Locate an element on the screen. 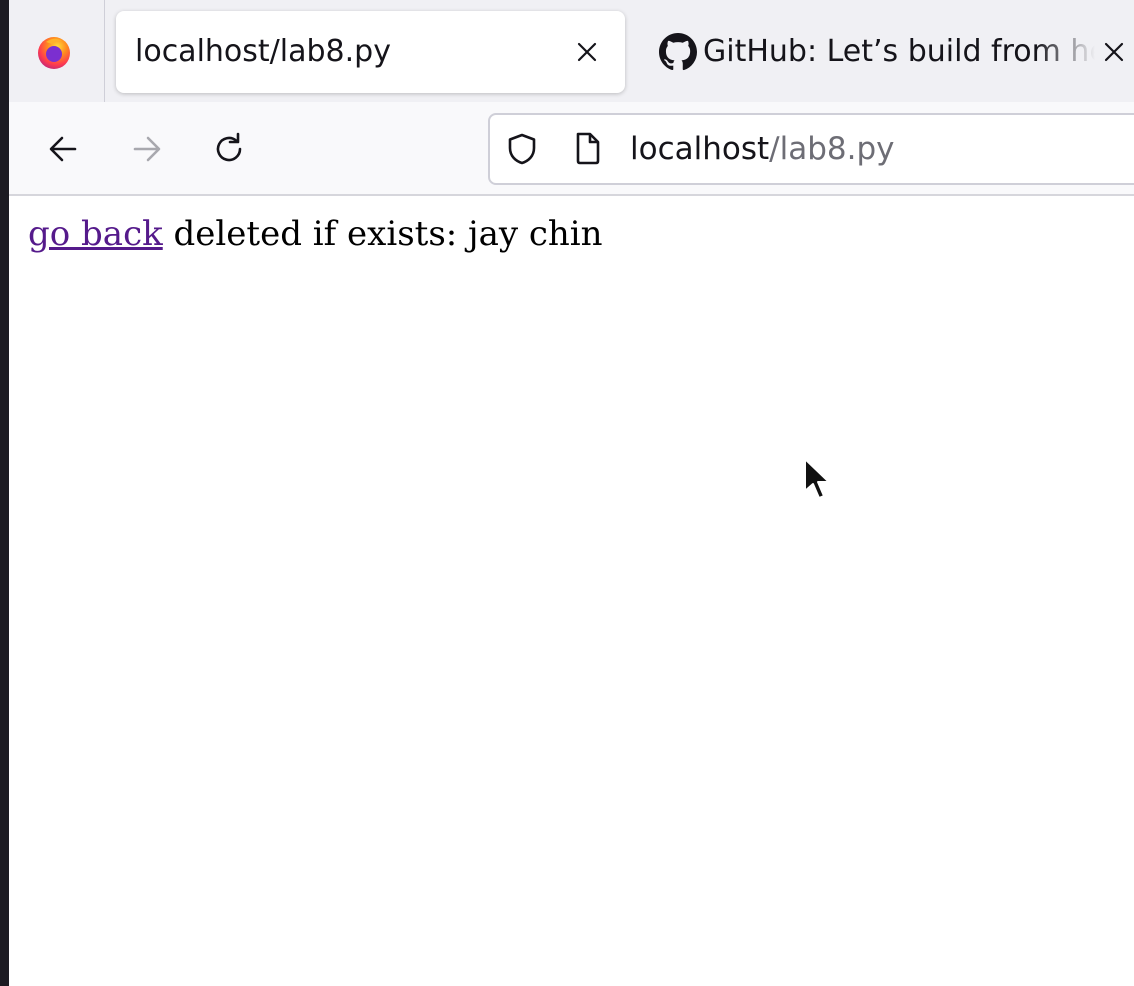 The image size is (1134, 986). arrow-left-icon is located at coordinates (63, 149).